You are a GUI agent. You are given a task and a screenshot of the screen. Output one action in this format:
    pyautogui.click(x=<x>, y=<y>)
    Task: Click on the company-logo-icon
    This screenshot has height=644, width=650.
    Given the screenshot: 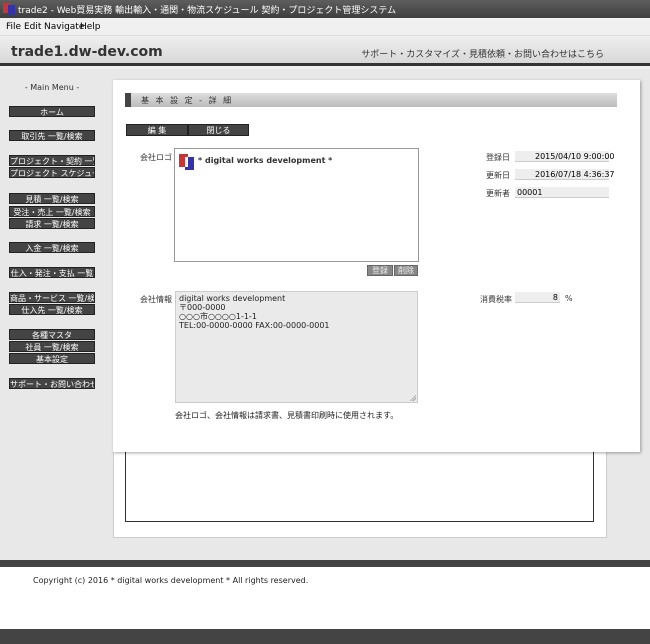 What is the action you would take?
    pyautogui.click(x=186, y=162)
    